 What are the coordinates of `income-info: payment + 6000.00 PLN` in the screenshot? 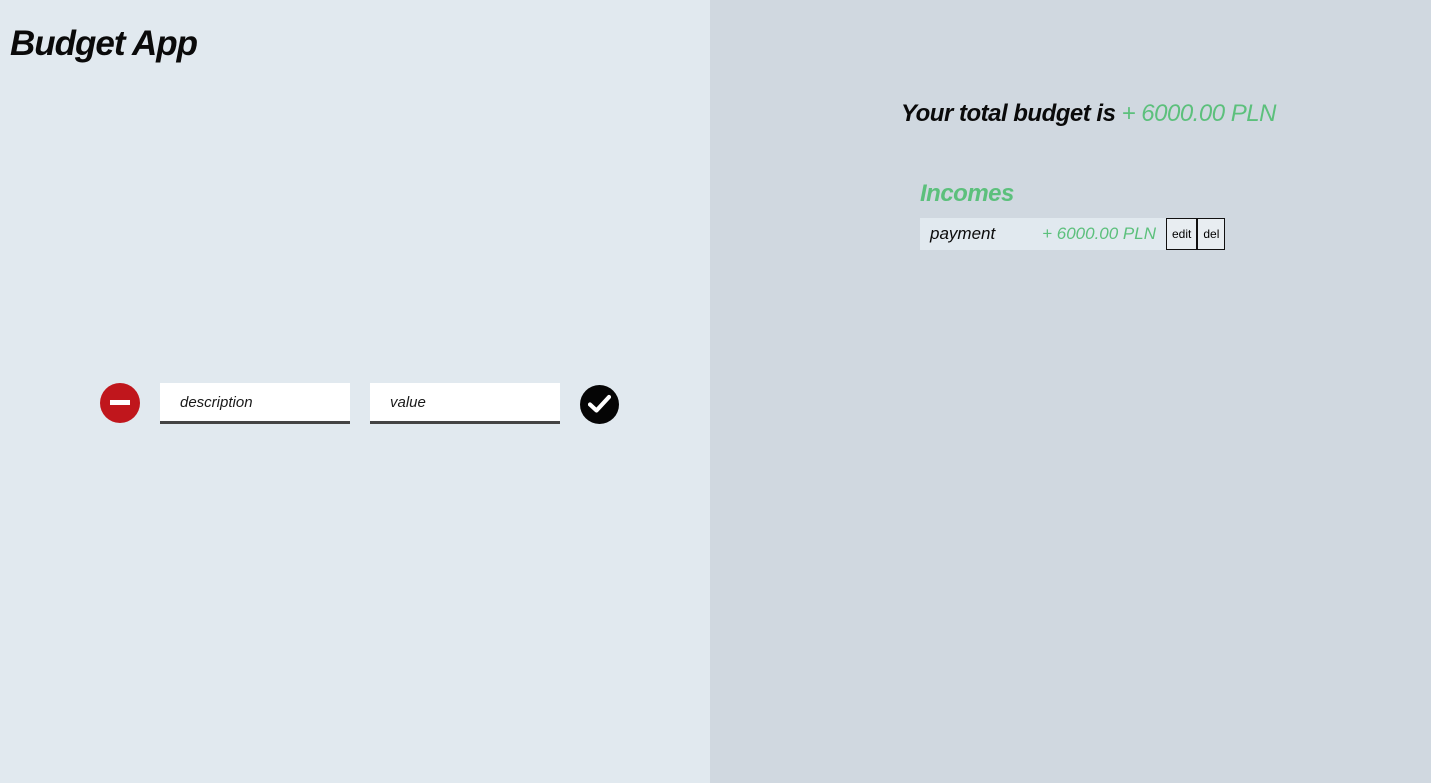 It's located at (1043, 234).